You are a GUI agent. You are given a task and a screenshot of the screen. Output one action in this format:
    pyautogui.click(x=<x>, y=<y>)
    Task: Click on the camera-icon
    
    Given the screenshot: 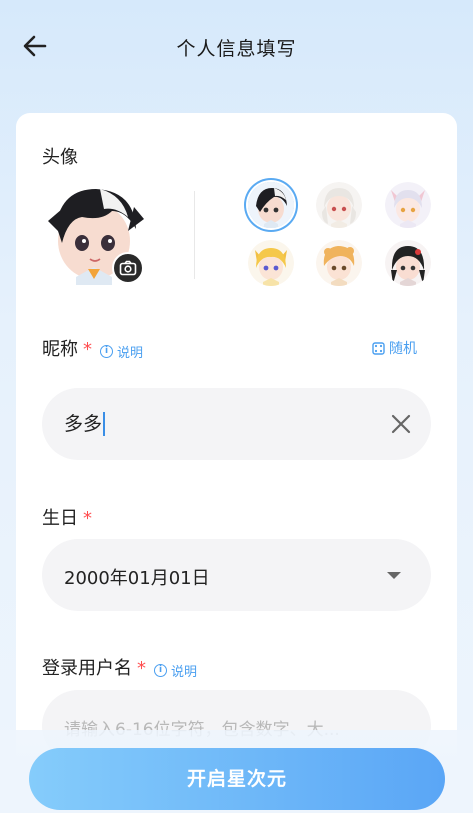 What is the action you would take?
    pyautogui.click(x=128, y=268)
    